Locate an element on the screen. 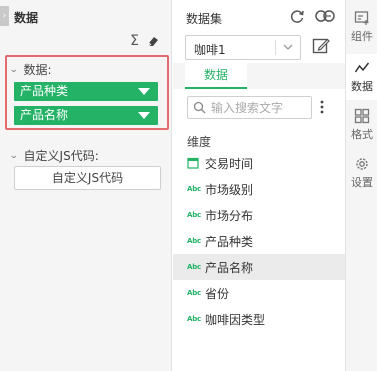 This screenshot has height=371, width=377. field-label: 产品名称 is located at coordinates (229, 267).